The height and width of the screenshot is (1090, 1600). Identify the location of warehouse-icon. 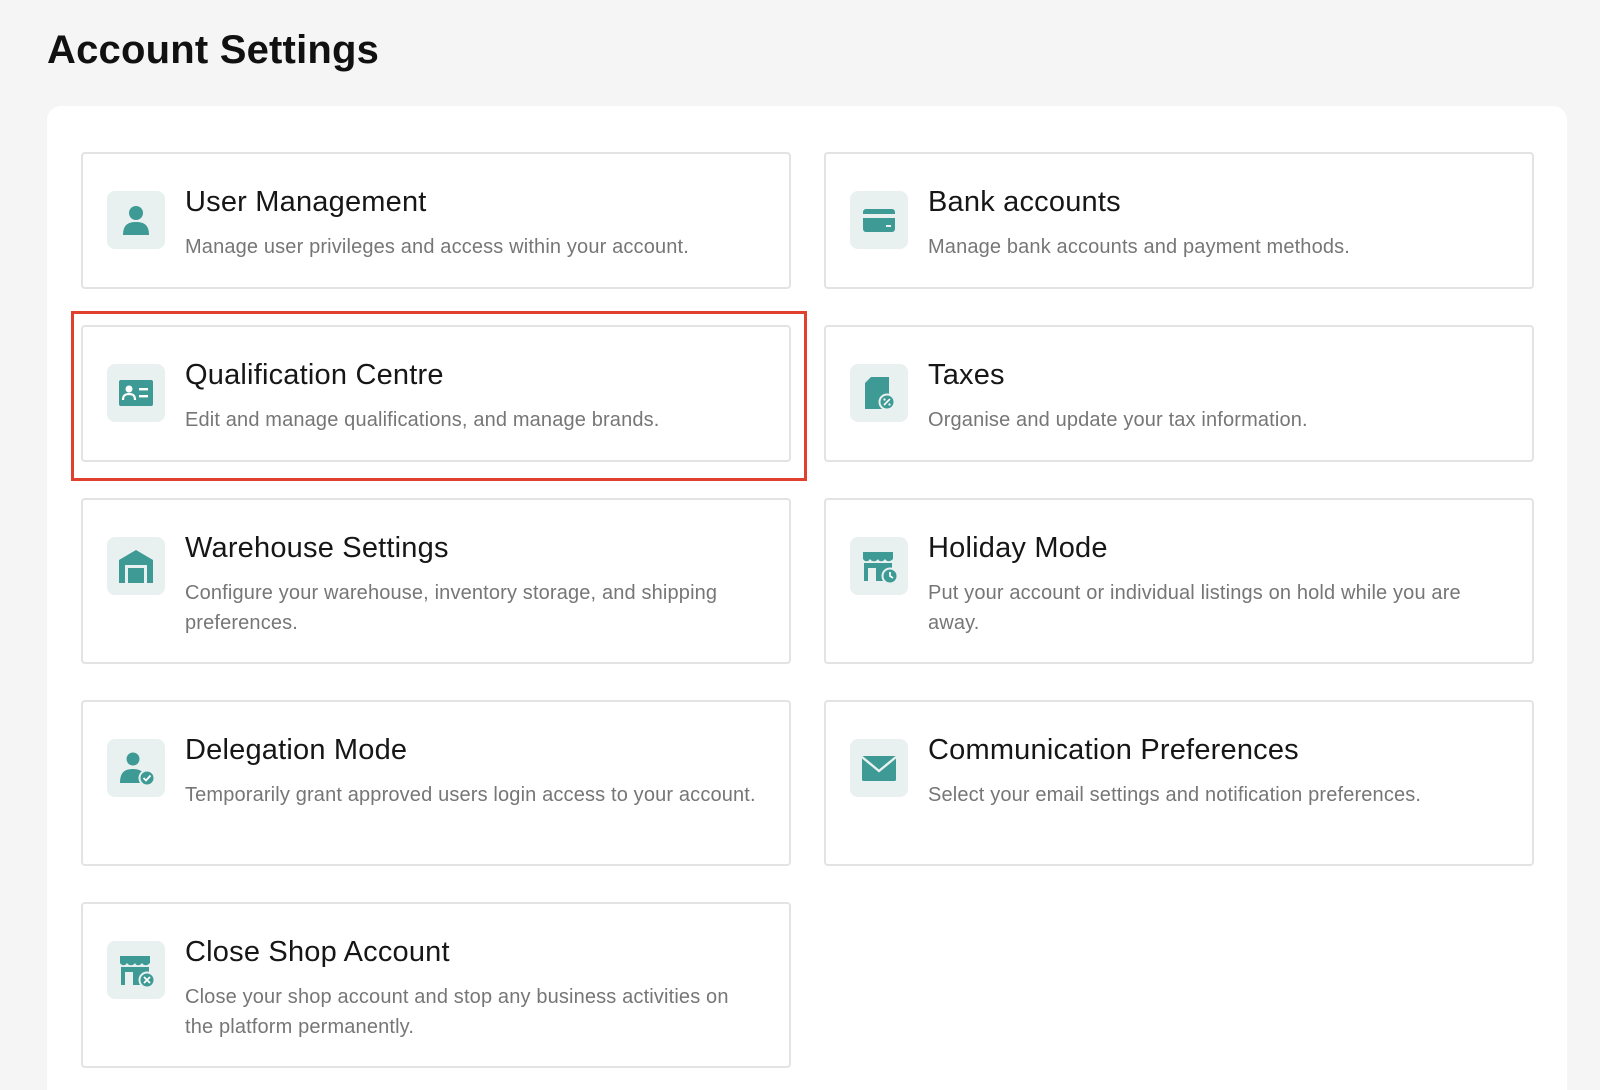
(136, 566).